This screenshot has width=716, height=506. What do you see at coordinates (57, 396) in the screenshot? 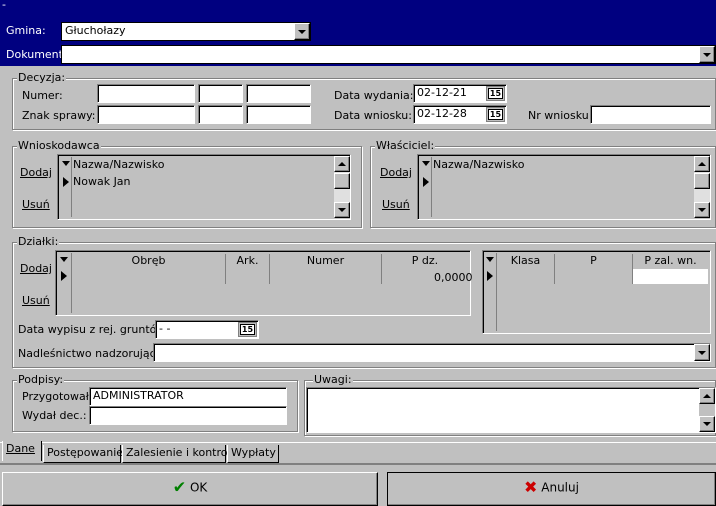
I see `przygotowal-label: Przygotował:` at bounding box center [57, 396].